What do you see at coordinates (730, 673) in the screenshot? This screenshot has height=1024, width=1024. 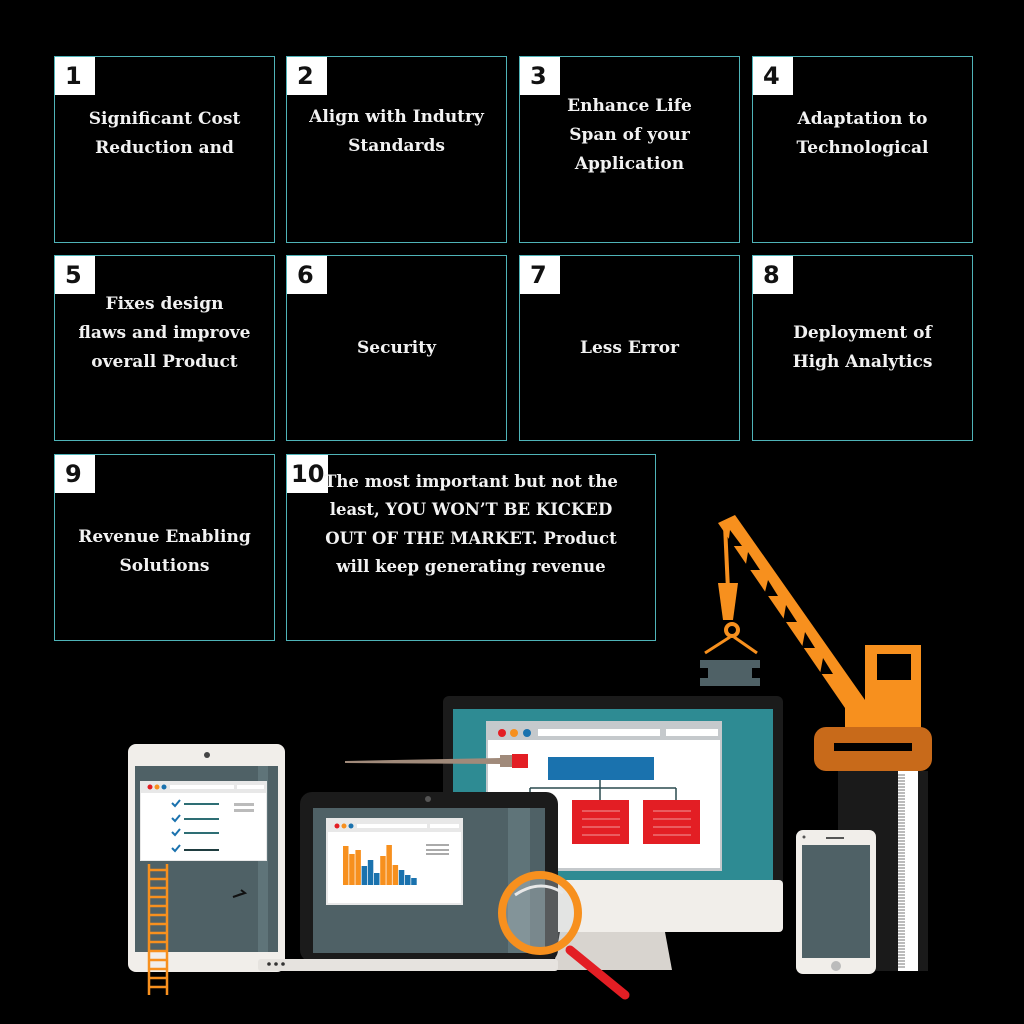 I see `steel-beam` at bounding box center [730, 673].